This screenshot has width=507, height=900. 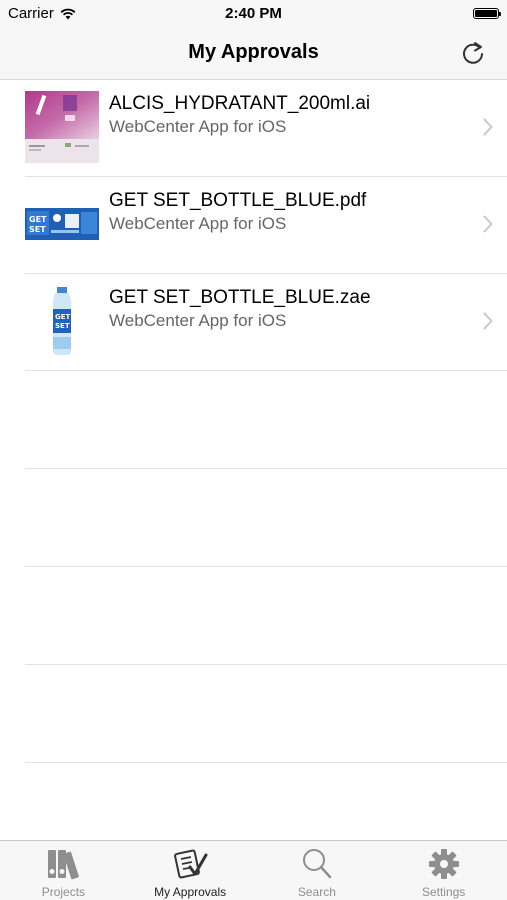 I want to click on binders-icon, so click(x=64, y=865).